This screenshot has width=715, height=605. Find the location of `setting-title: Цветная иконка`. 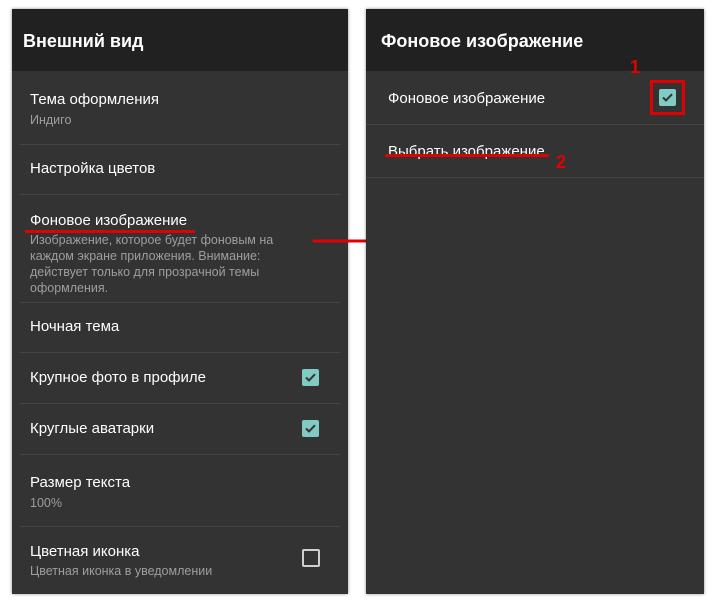

setting-title: Цветная иконка is located at coordinates (85, 551).